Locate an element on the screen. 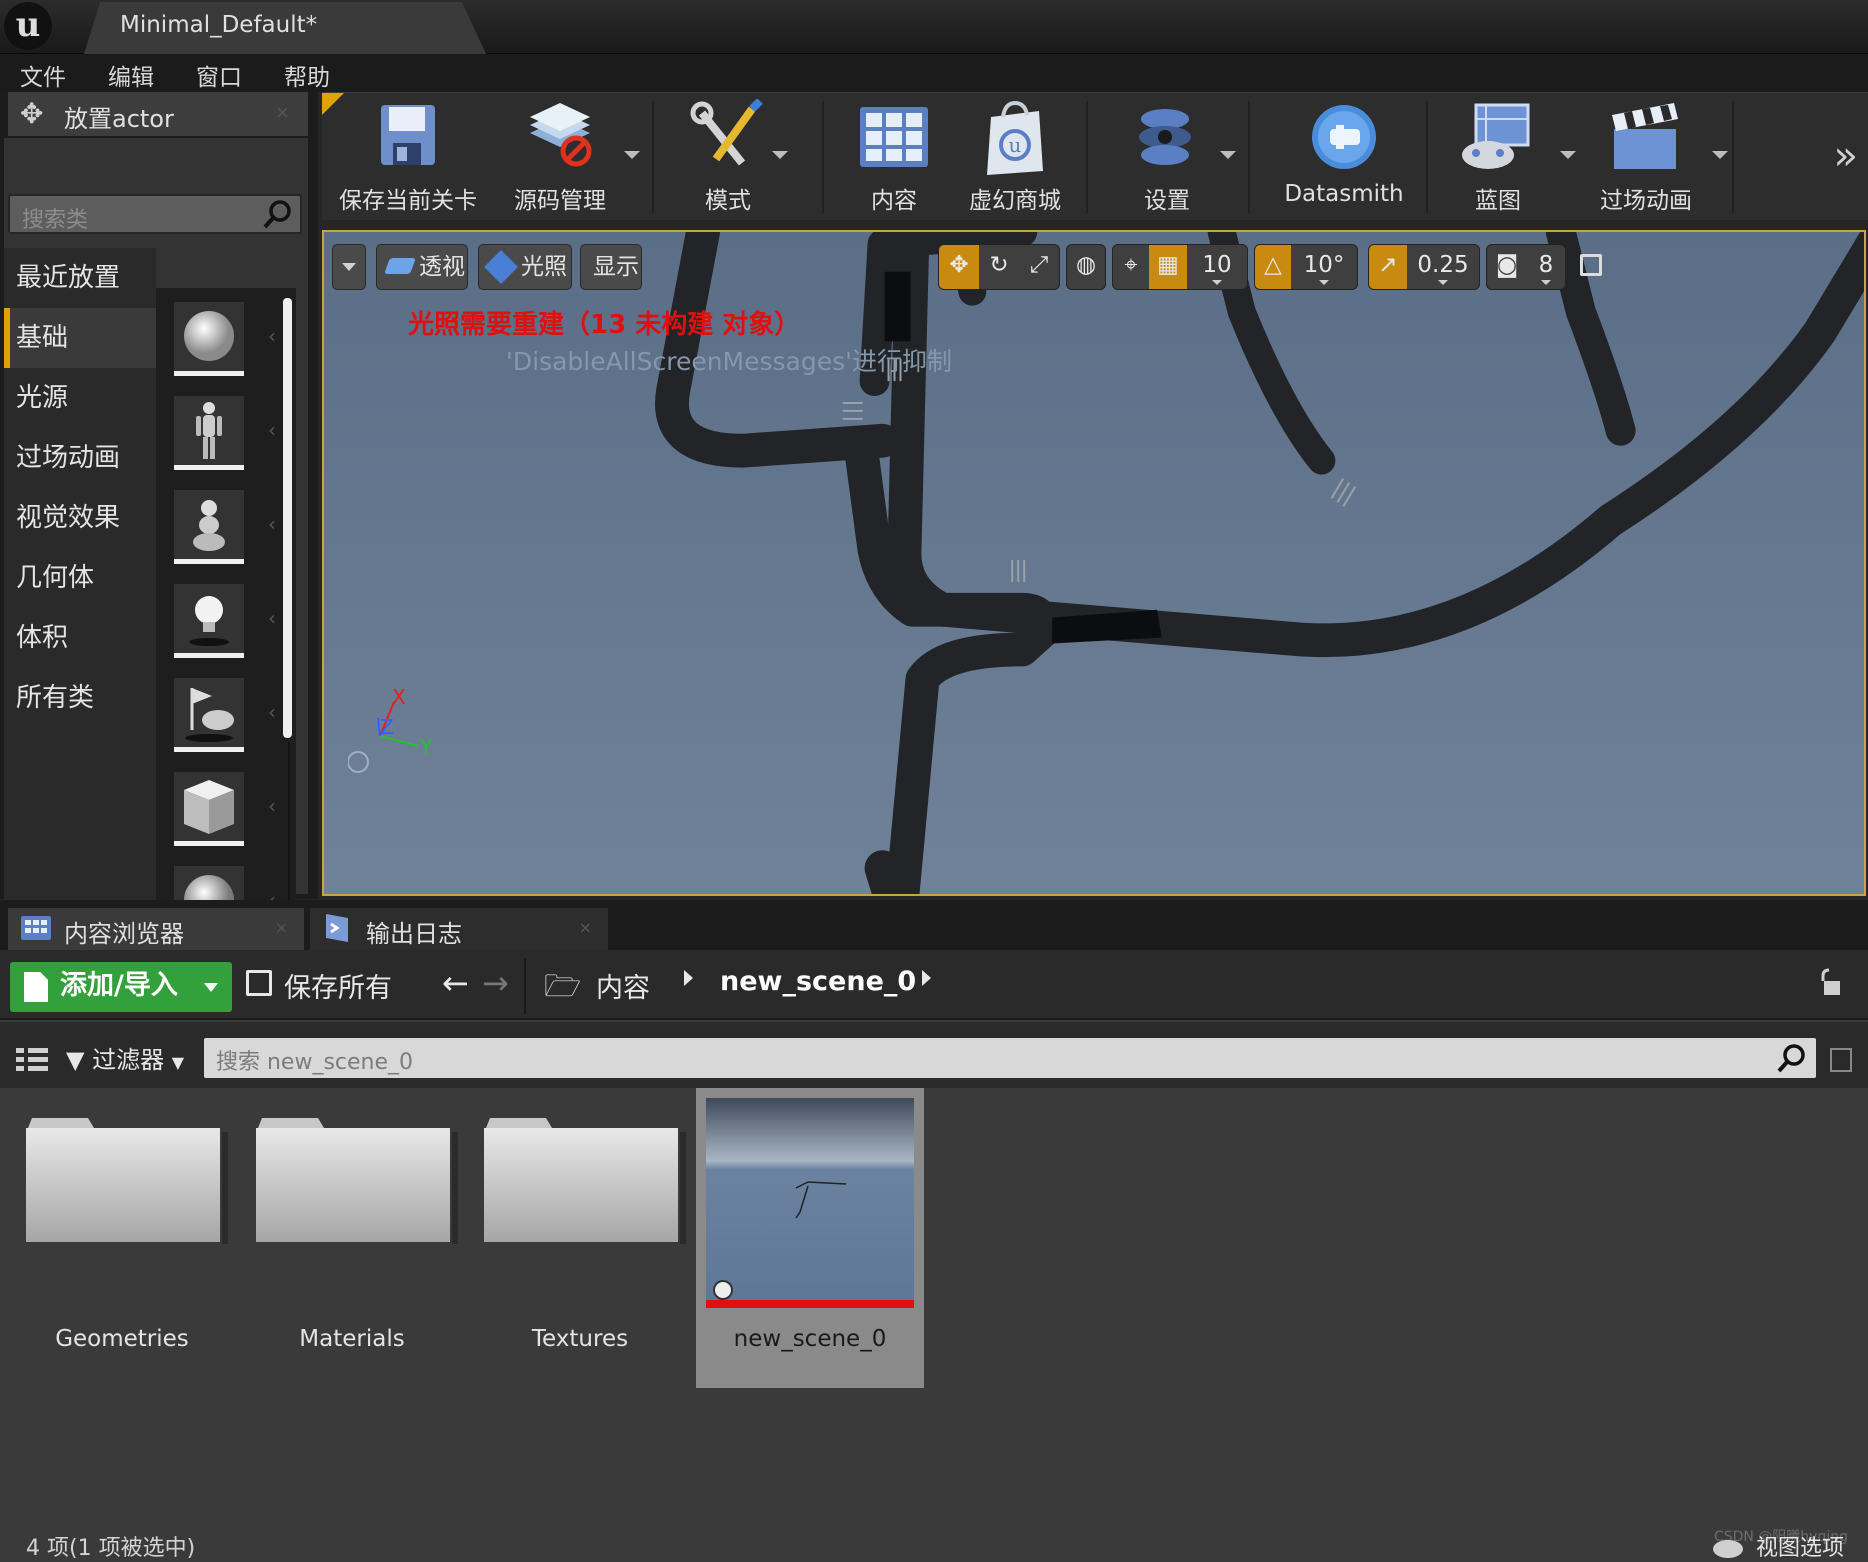 The width and height of the screenshot is (1868, 1562). scale-snap-toggle: ↗ is located at coordinates (1388, 267).